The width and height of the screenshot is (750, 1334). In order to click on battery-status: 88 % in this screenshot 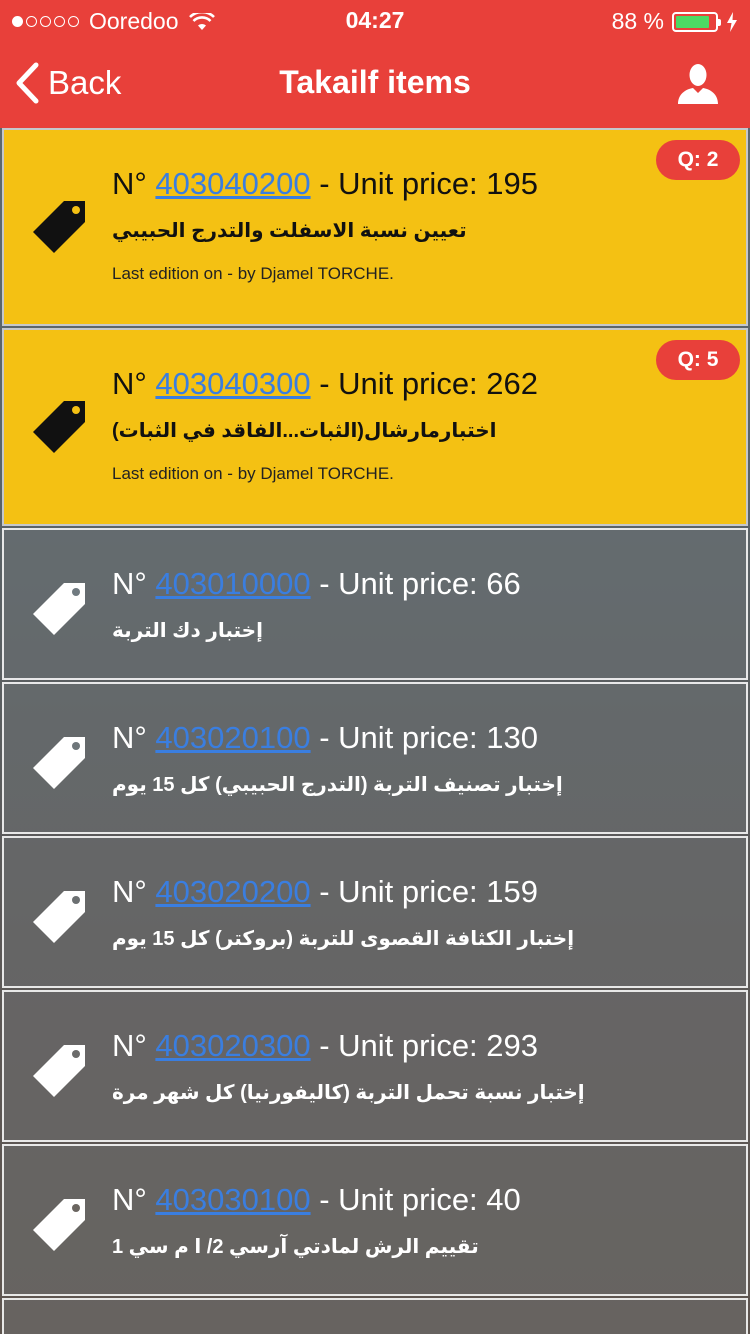, I will do `click(675, 21)`.